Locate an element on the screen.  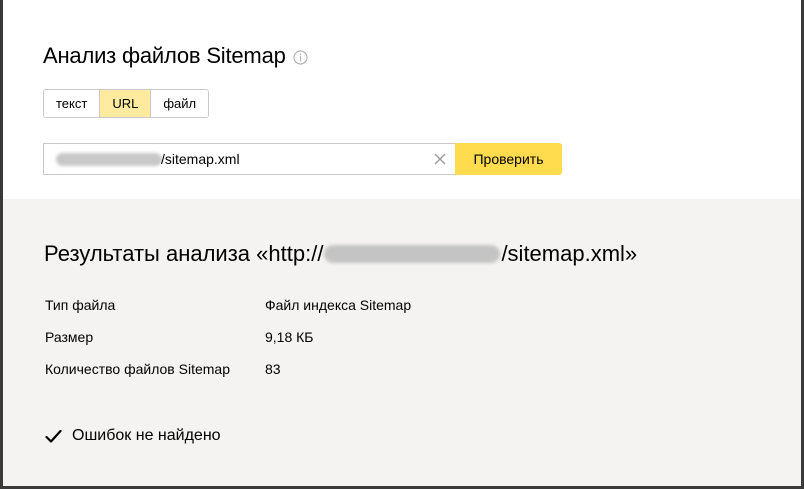
row-key-sitemap-count: Количество файлов Sitemap is located at coordinates (137, 369).